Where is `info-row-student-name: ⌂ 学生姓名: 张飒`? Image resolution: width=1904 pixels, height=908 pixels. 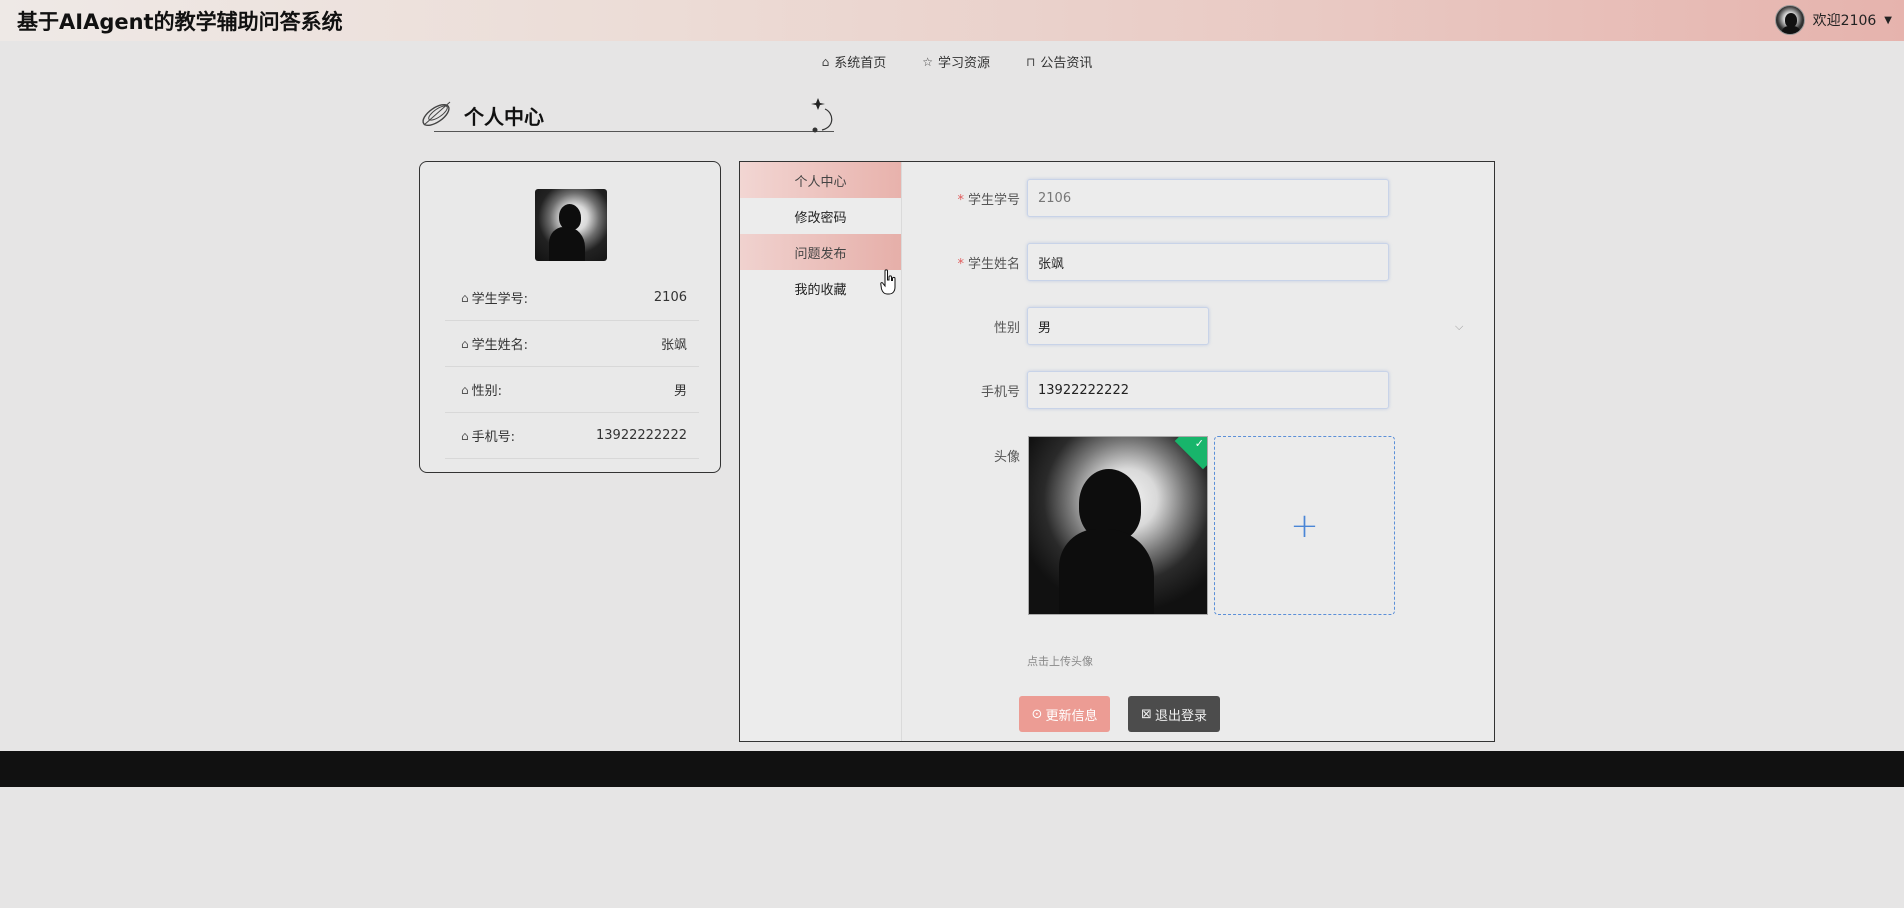 info-row-student-name: ⌂ 学生姓名: 张飒 is located at coordinates (572, 344).